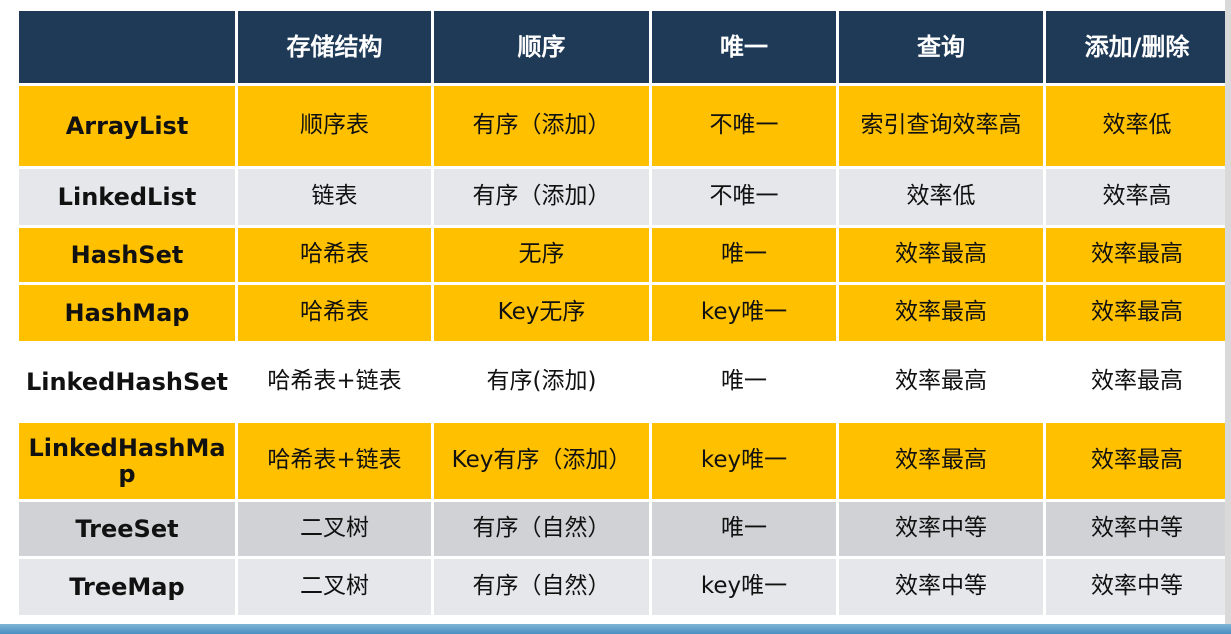 This screenshot has height=634, width=1231. Describe the element at coordinates (127, 197) in the screenshot. I see `row-name-cell: LinkedList` at that location.